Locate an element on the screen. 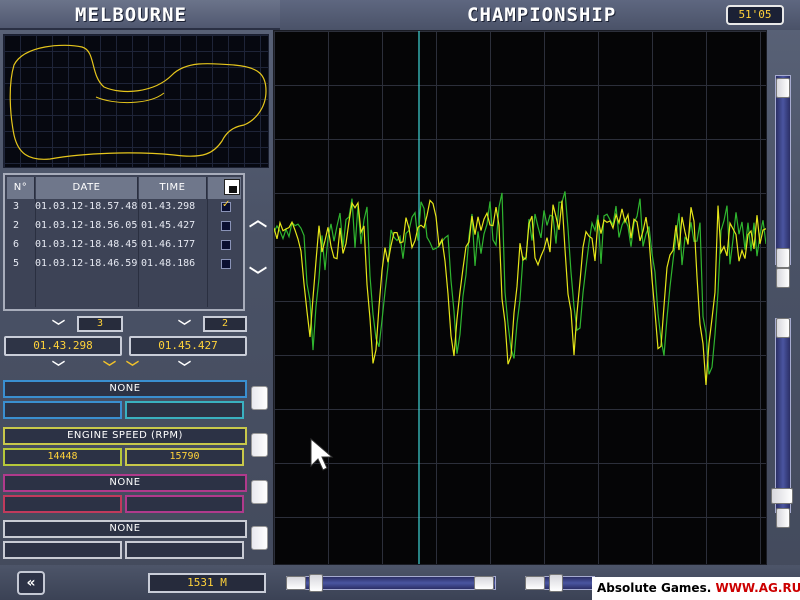 The height and width of the screenshot is (600, 800). lap-date: 01.03.12-18.57.48 is located at coordinates (86, 206).